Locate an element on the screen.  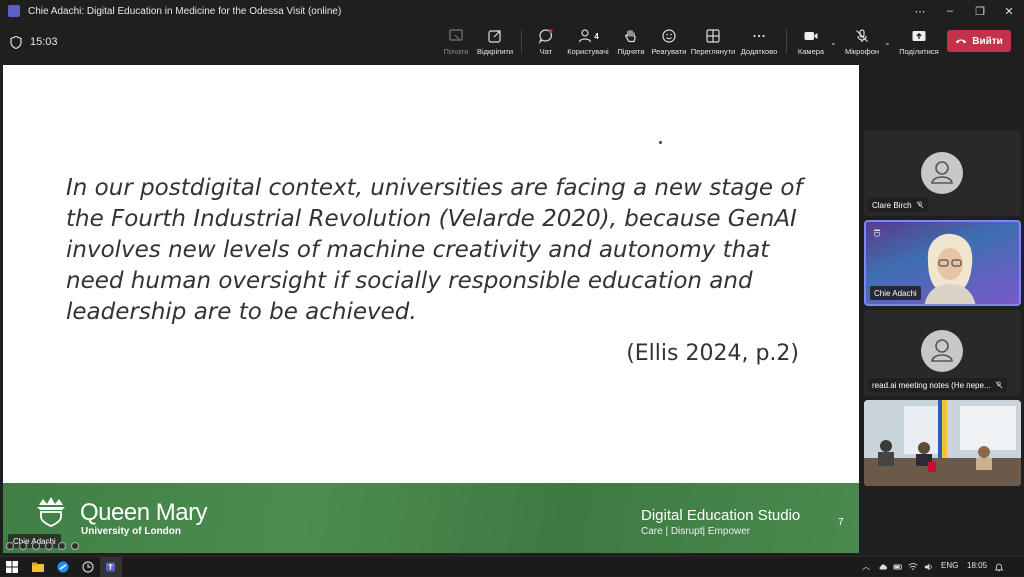
chat-icon is located at coordinates (545, 36).